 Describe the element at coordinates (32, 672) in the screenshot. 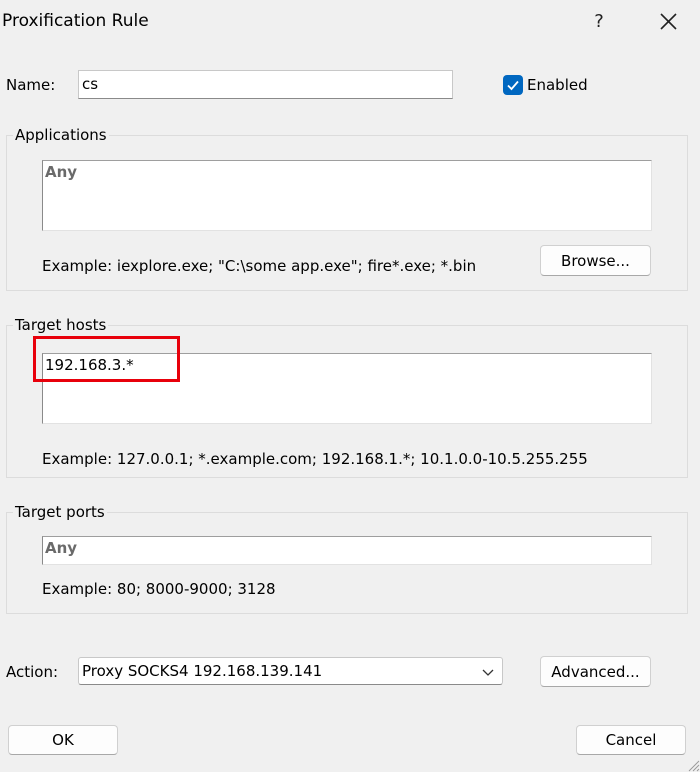

I see `action-label: Action:` at that location.